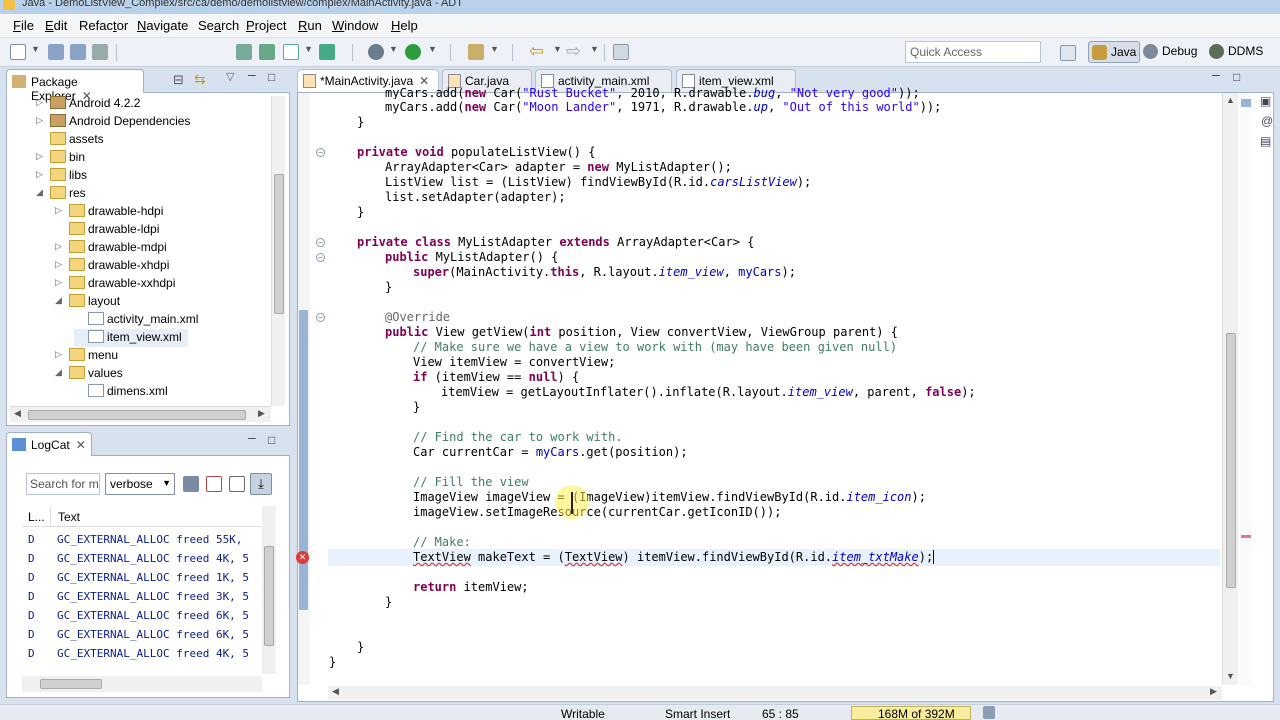  Describe the element at coordinates (100, 52) in the screenshot. I see `print-icon` at that location.